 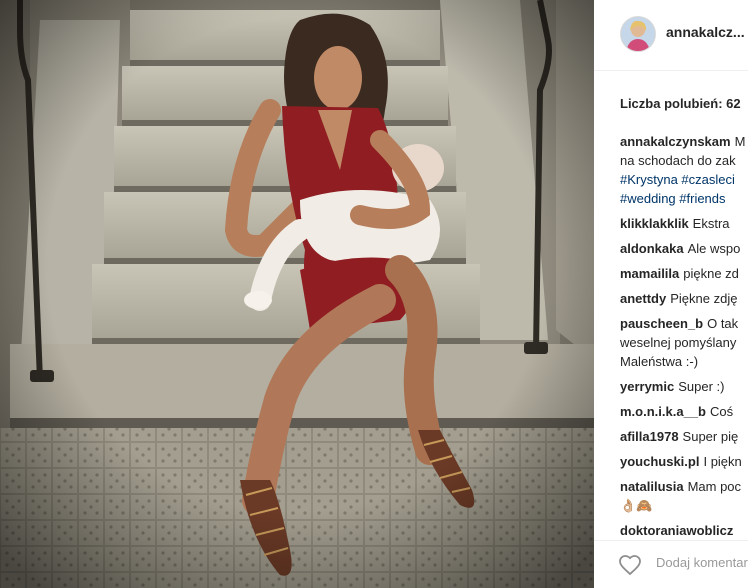 I want to click on comment-username: mamailila, so click(x=649, y=273).